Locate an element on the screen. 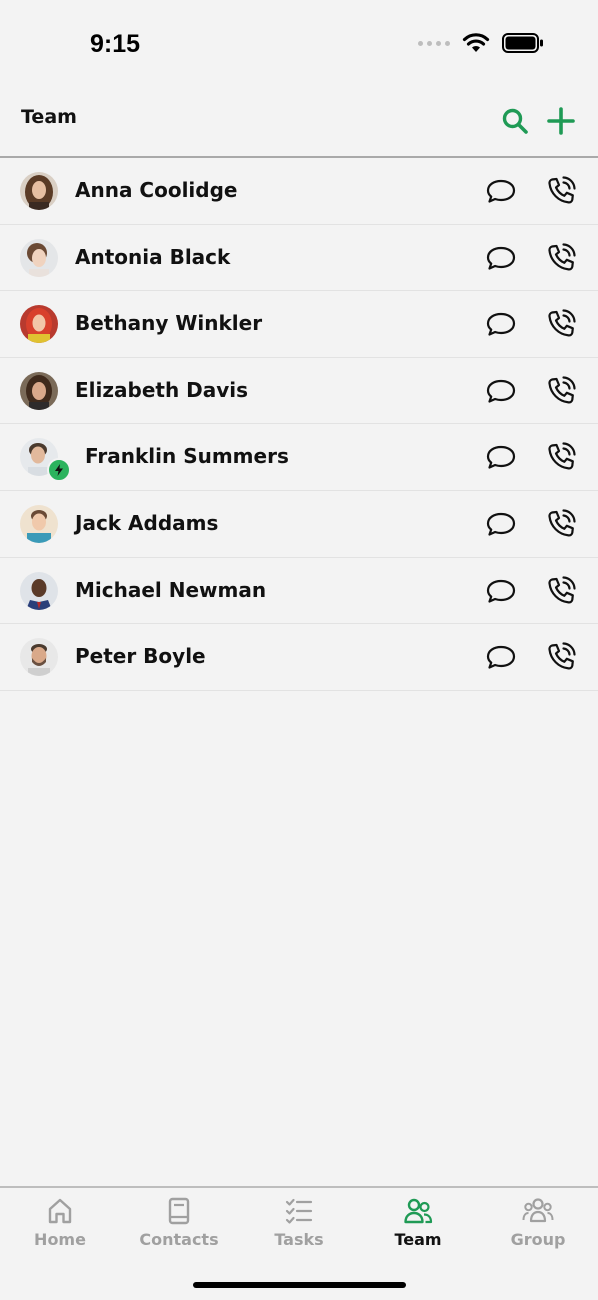  tab-label: Group is located at coordinates (538, 1239).